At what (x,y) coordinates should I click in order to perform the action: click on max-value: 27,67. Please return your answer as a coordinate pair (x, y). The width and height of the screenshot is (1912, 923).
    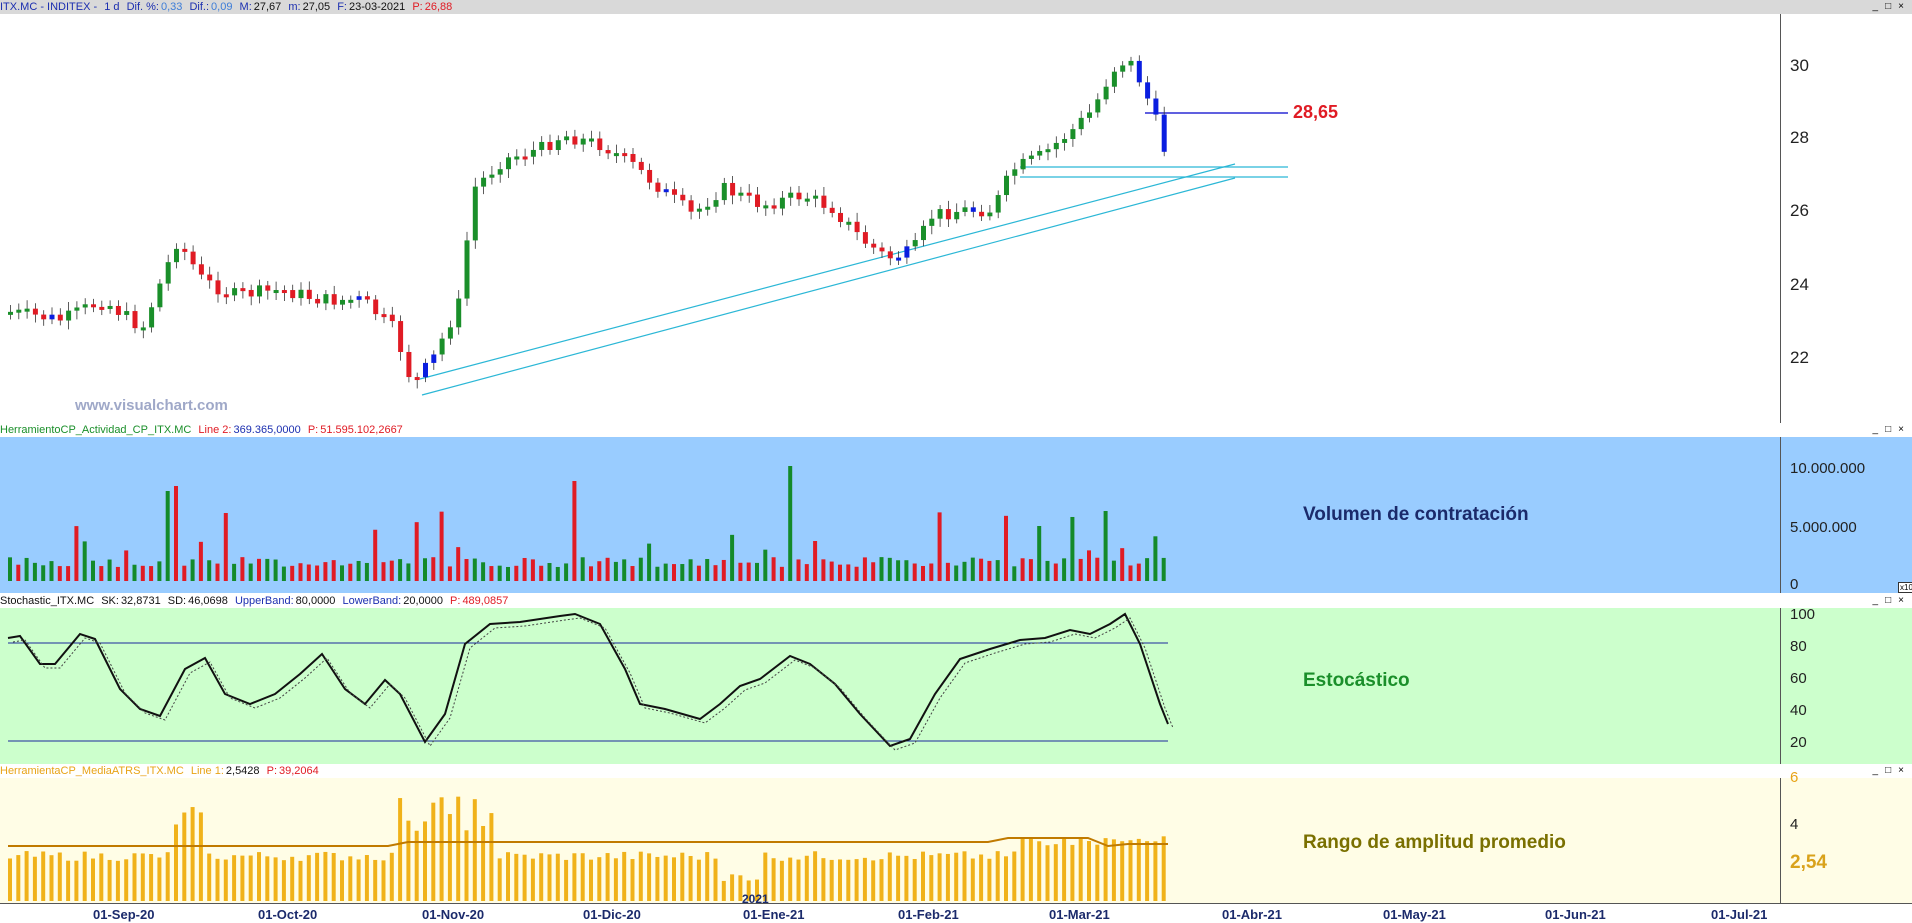
    Looking at the image, I should click on (267, 7).